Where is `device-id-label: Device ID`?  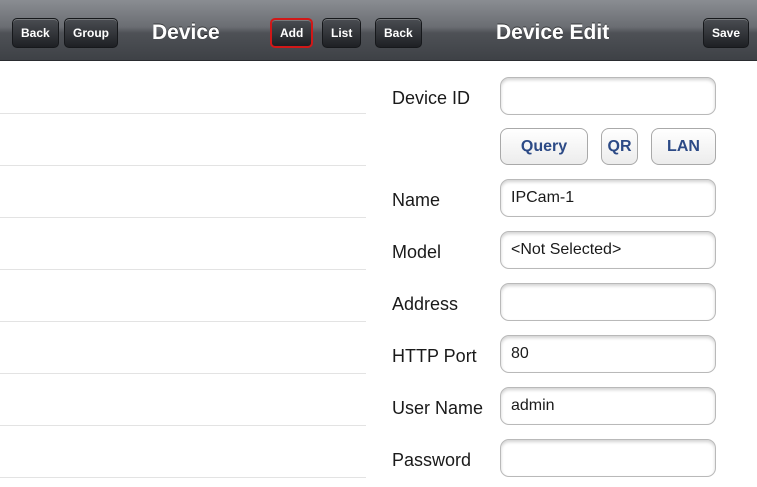 device-id-label: Device ID is located at coordinates (431, 97).